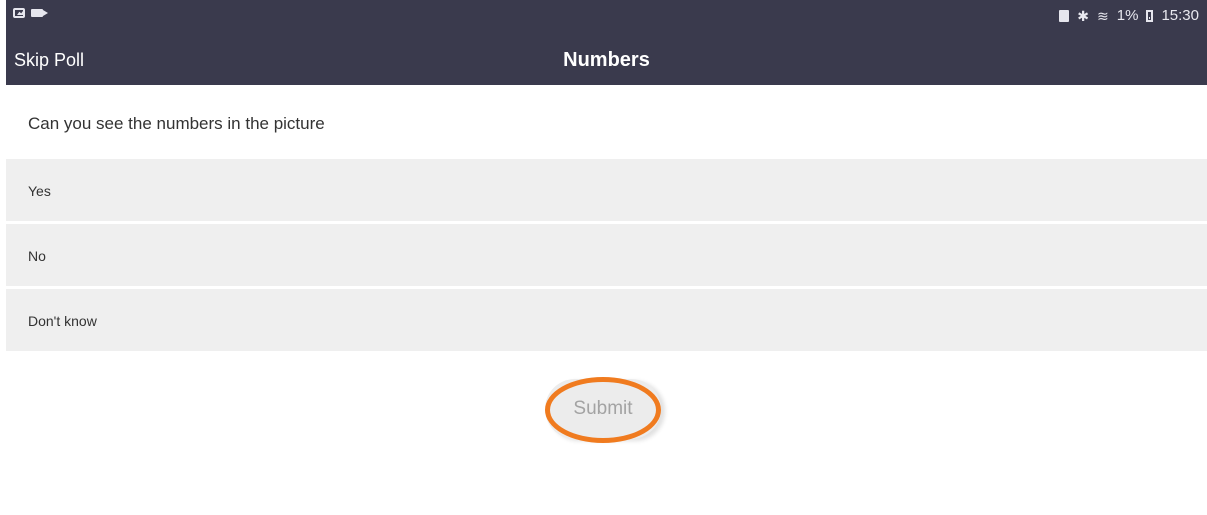  Describe the element at coordinates (603, 409) in the screenshot. I see `submit-button: Submit` at that location.